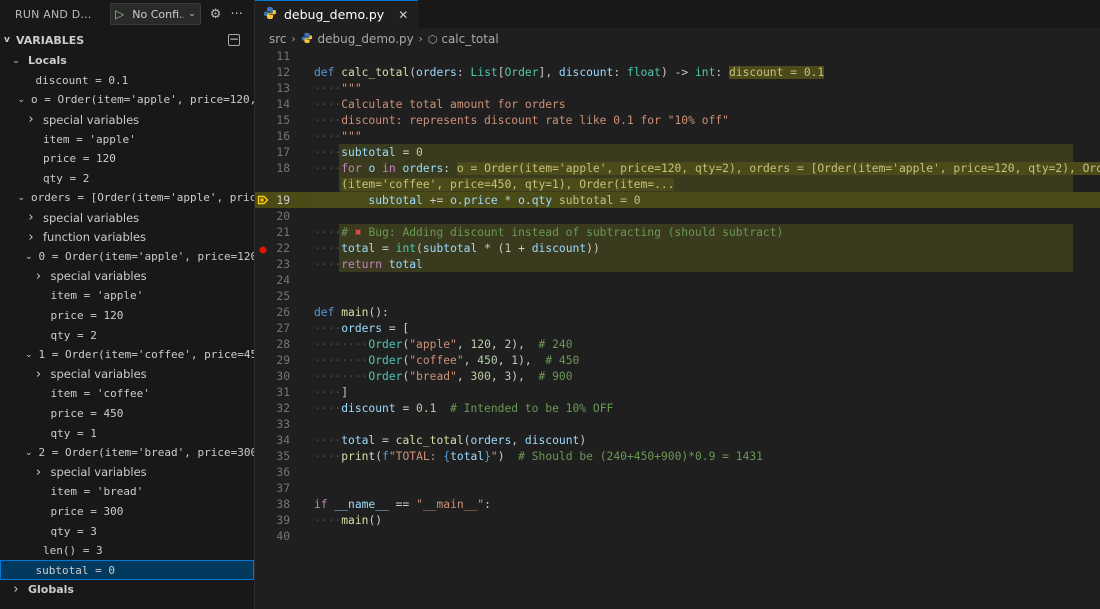 This screenshot has height=609, width=1100. Describe the element at coordinates (97, 492) in the screenshot. I see `variable-text: item = 'bread'` at that location.